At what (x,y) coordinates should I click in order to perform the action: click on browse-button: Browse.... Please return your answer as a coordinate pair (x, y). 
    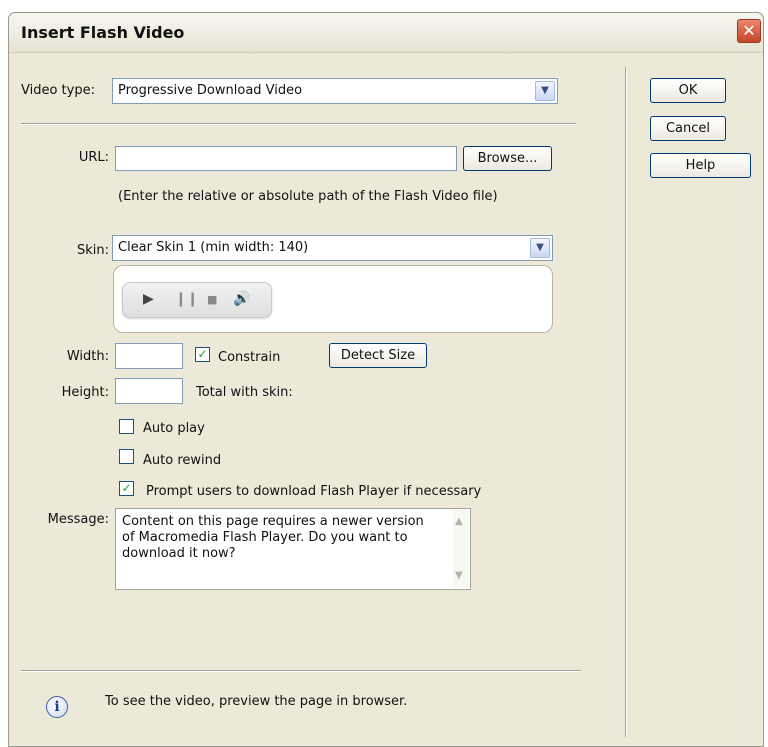
    Looking at the image, I should click on (507, 158).